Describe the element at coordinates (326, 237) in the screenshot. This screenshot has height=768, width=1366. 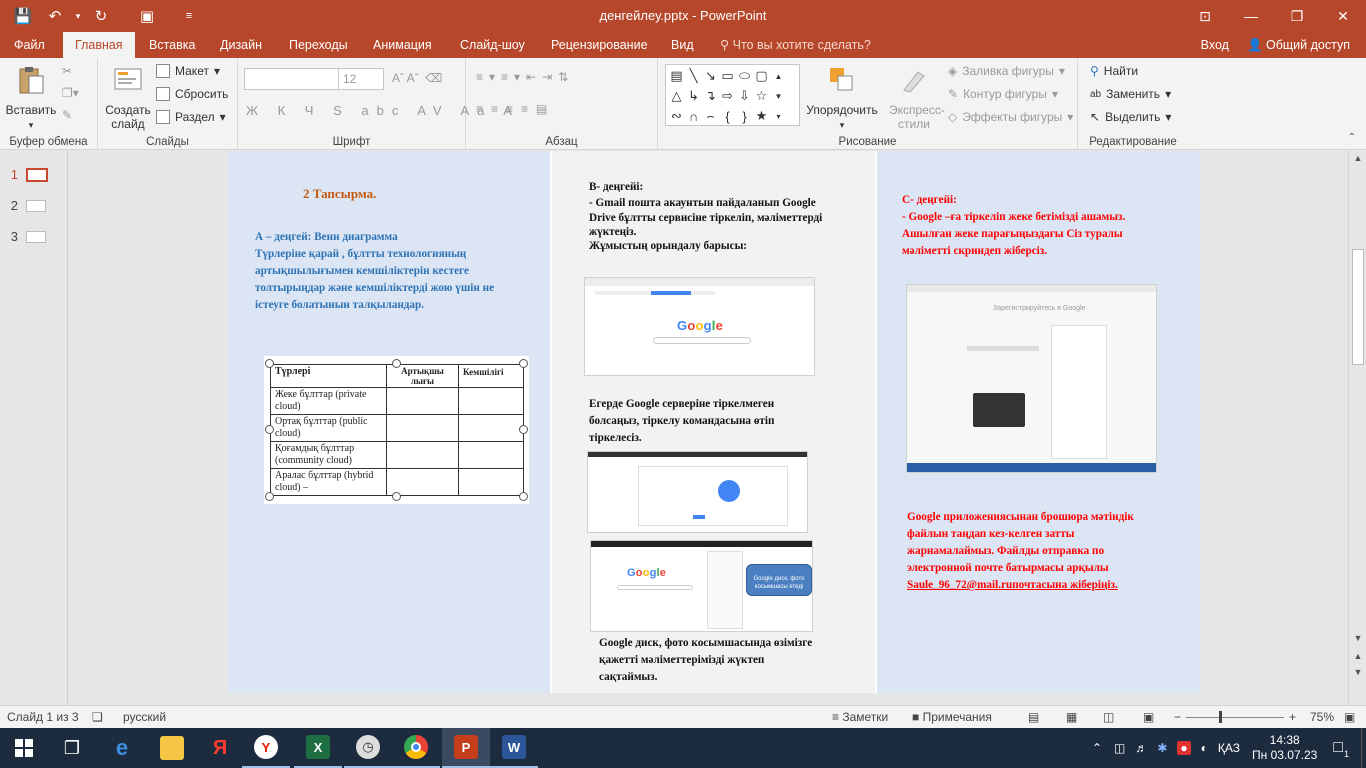
I see `level-a-heading: А – деңгей: Венн диаграмма` at that location.